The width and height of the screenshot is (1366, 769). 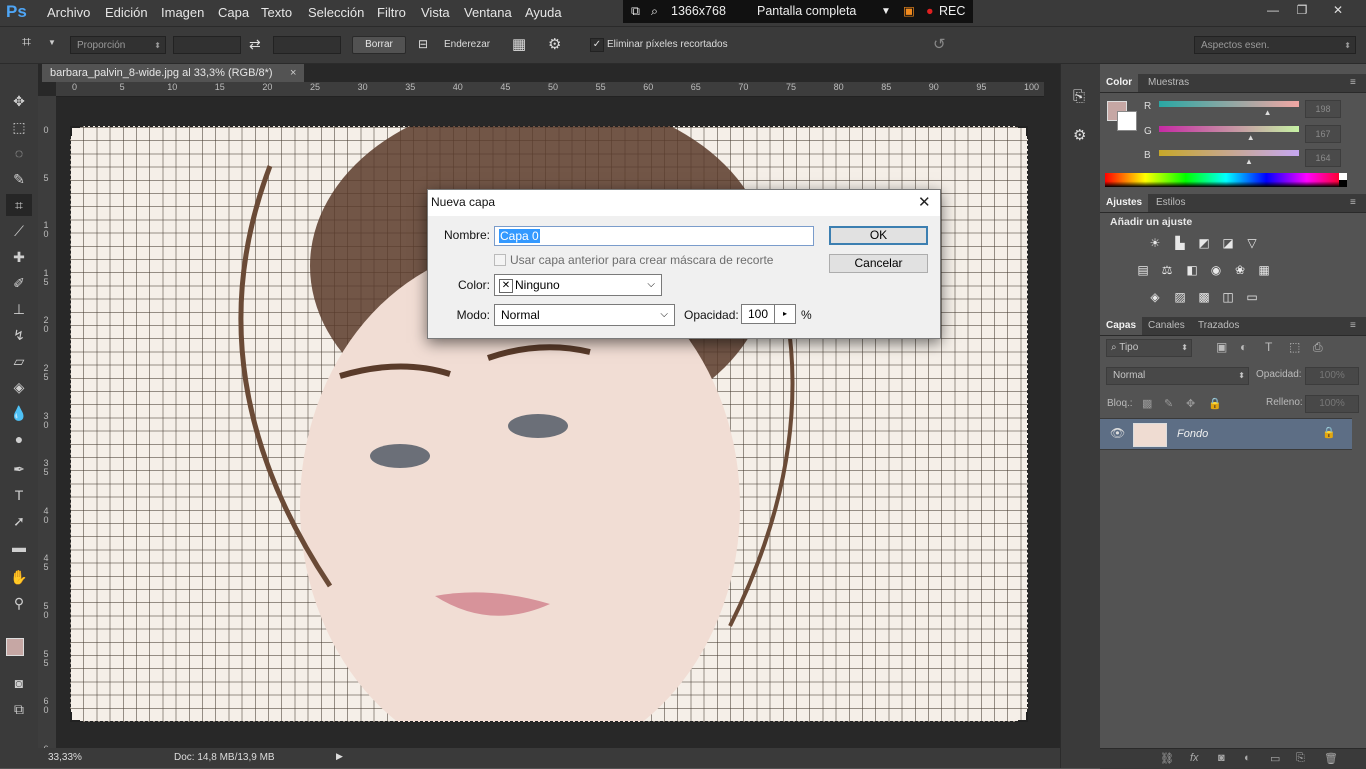 What do you see at coordinates (19, 709) in the screenshot?
I see `screen-mode-icon: ⧉` at bounding box center [19, 709].